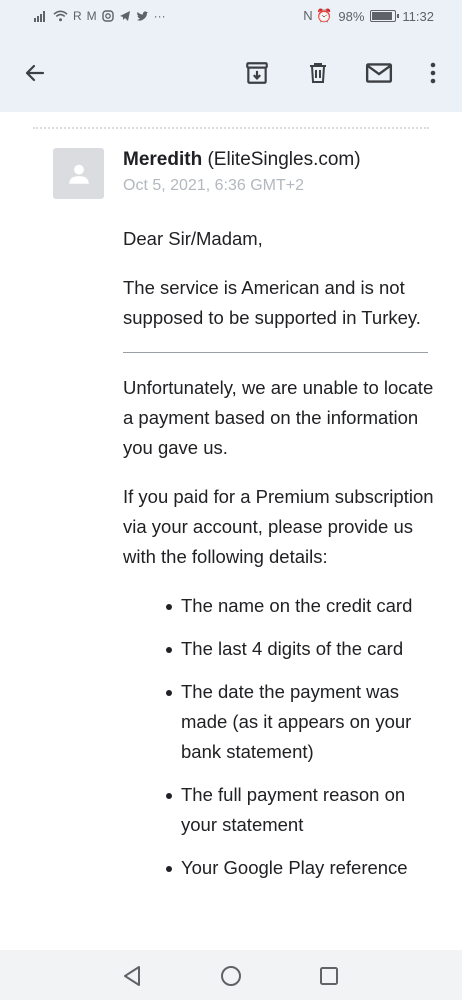 This screenshot has width=462, height=1000. I want to click on mark-unread-button, so click(379, 73).